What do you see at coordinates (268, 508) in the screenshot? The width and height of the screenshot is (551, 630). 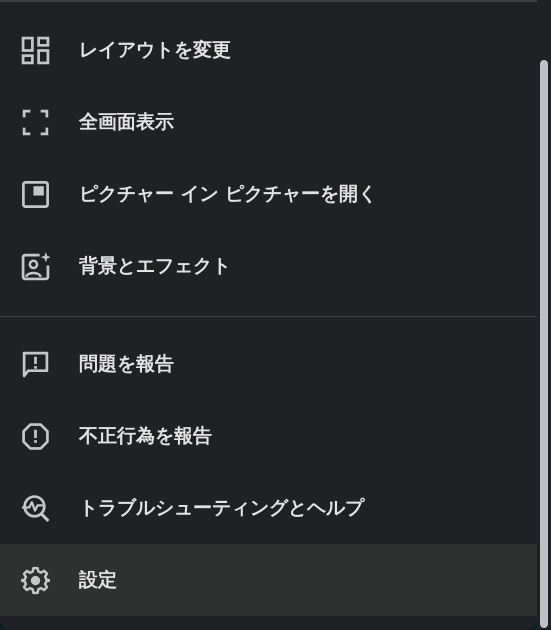 I see `menu-item: トラブルシューティングとヘルプ` at bounding box center [268, 508].